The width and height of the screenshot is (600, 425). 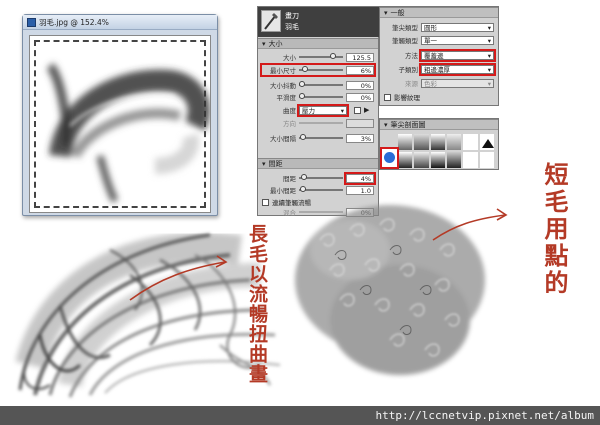 I want to click on dab-profile-panel: ▾ 筆尖剖面圖, so click(x=439, y=144).